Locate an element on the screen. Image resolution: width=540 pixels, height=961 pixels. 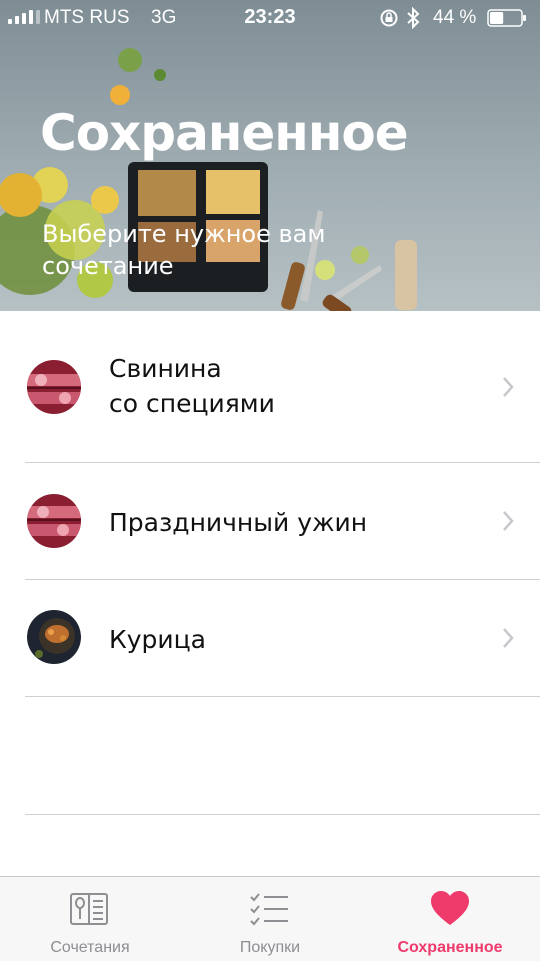
chicken-dish-thumbnail is located at coordinates (54, 637).